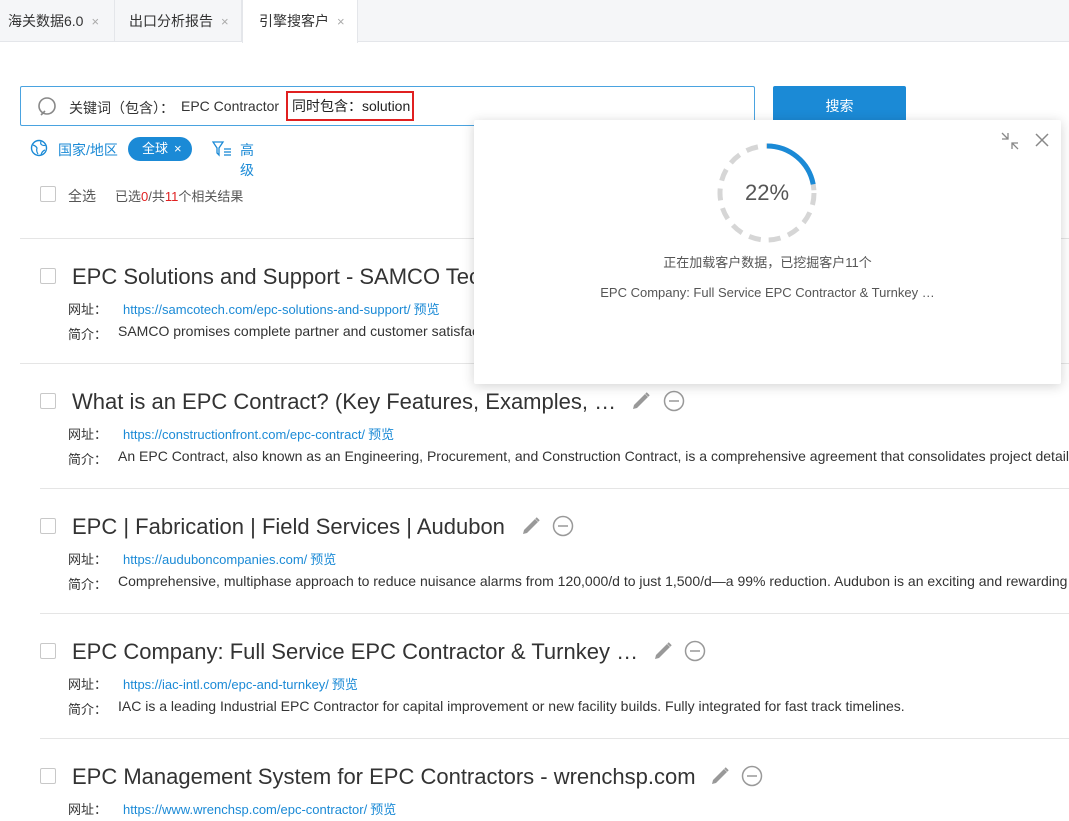 Image resolution: width=1069 pixels, height=821 pixels. What do you see at coordinates (178, 148) in the screenshot?
I see `chip-close-icon: ×` at bounding box center [178, 148].